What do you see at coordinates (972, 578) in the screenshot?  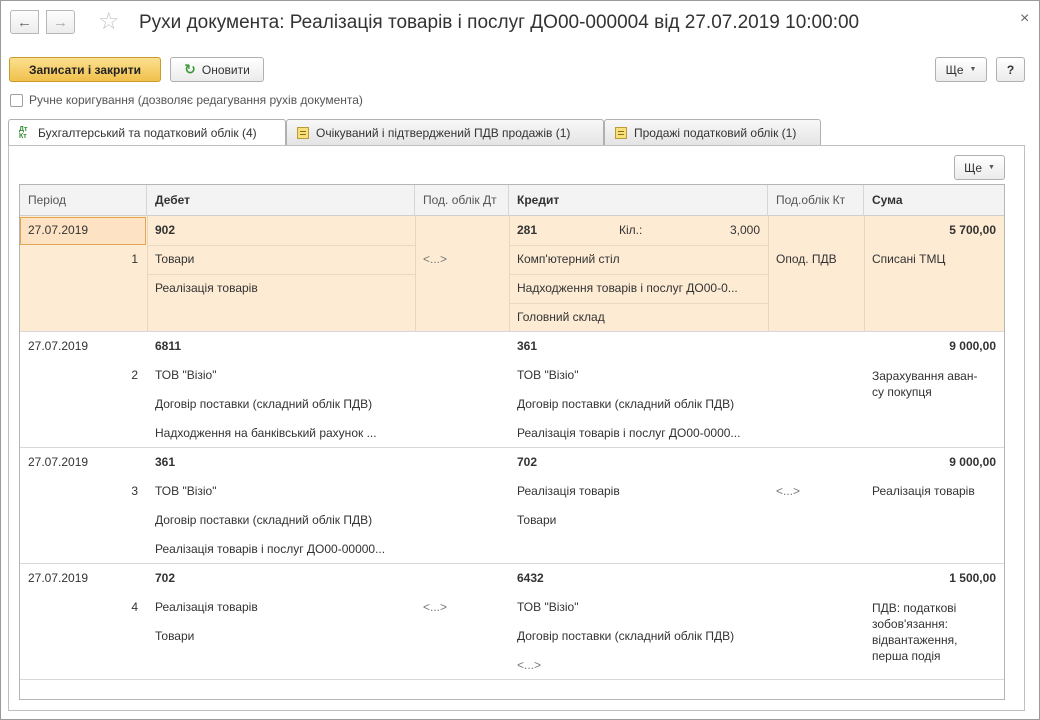 I see `sum-cell: 1 500,00` at bounding box center [972, 578].